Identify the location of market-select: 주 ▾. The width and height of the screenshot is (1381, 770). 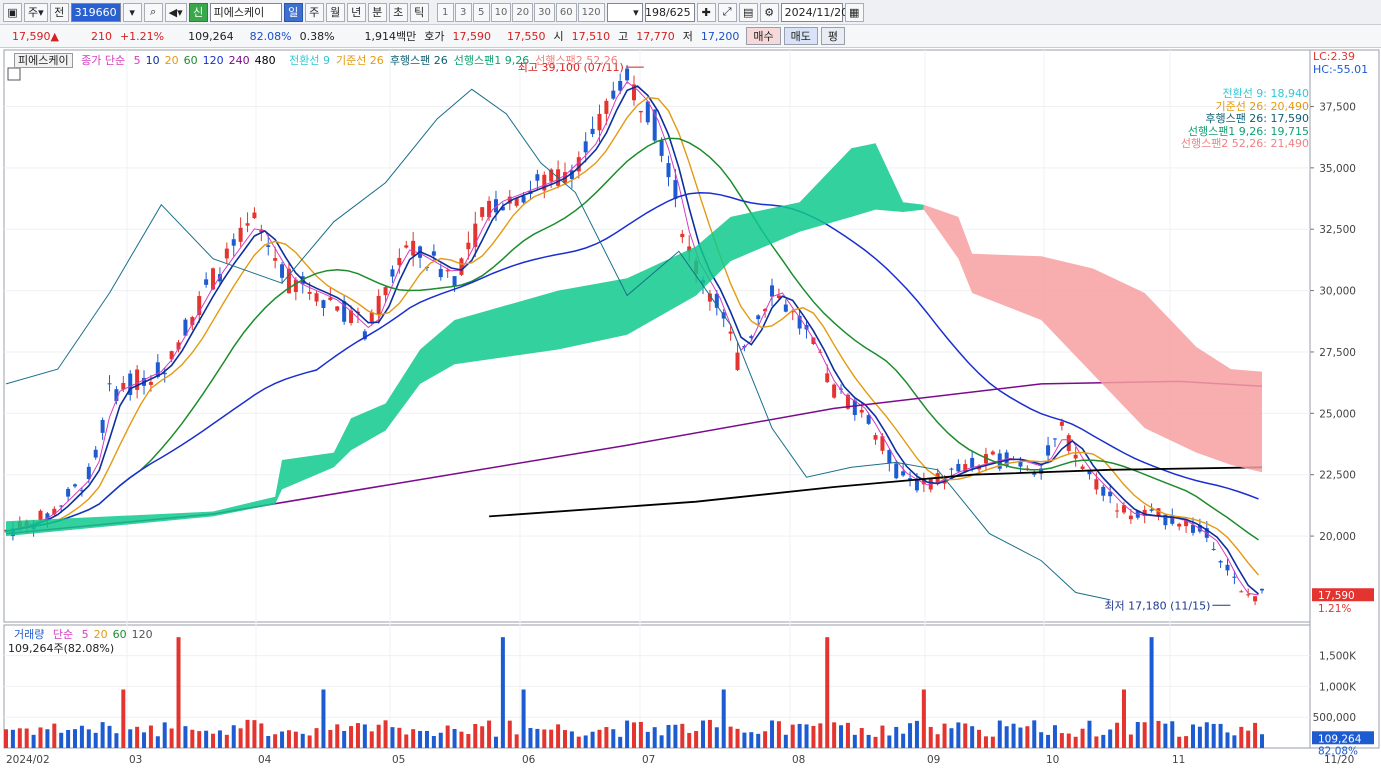
(36, 12).